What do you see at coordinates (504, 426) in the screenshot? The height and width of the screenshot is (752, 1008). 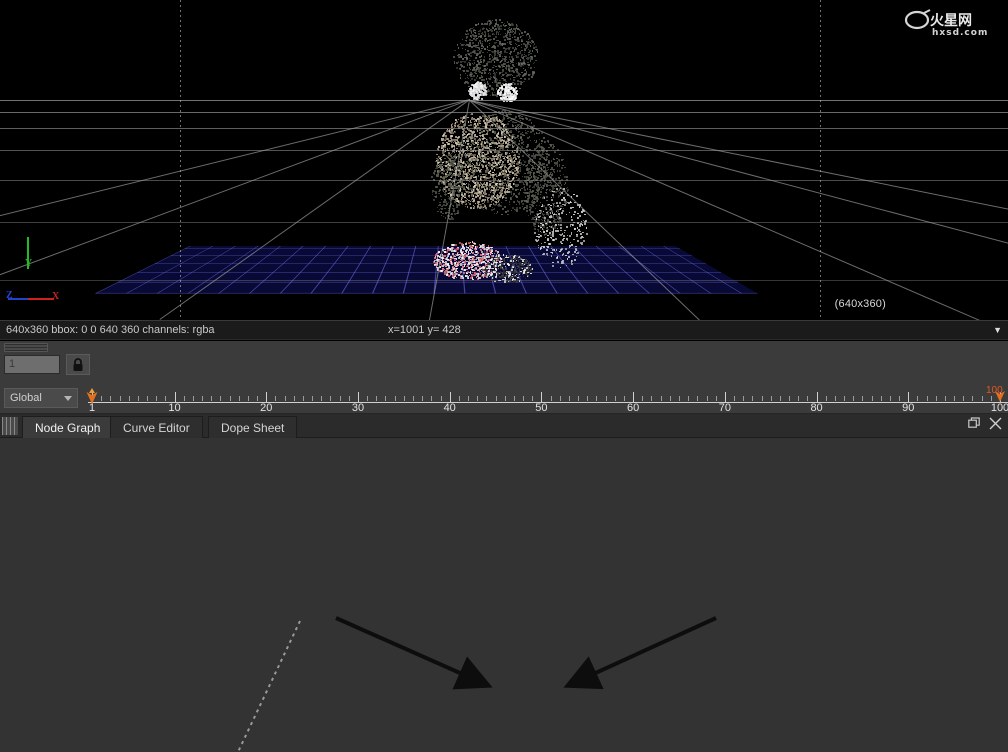 I see `panel-tab-bar: Node Graph Curve Editor Dope Sheet` at bounding box center [504, 426].